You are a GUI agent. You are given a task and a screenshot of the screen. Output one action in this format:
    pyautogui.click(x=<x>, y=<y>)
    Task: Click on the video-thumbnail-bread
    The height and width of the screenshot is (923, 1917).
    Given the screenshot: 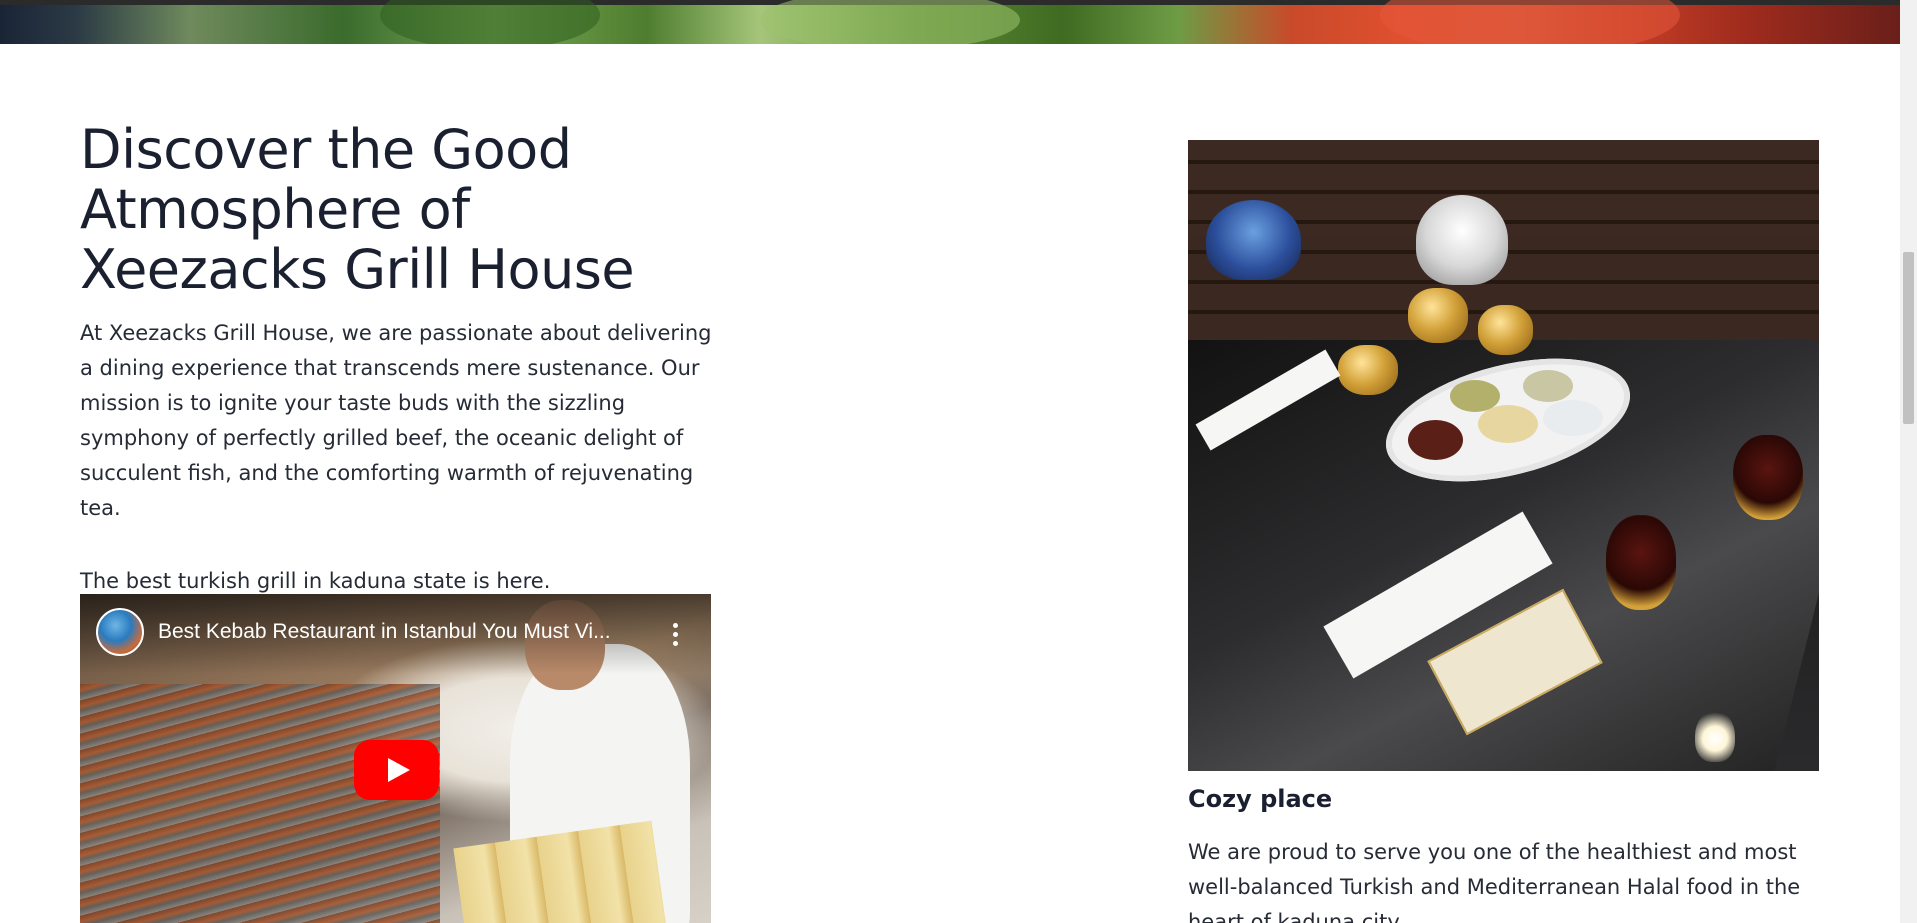 What is the action you would take?
    pyautogui.click(x=560, y=871)
    